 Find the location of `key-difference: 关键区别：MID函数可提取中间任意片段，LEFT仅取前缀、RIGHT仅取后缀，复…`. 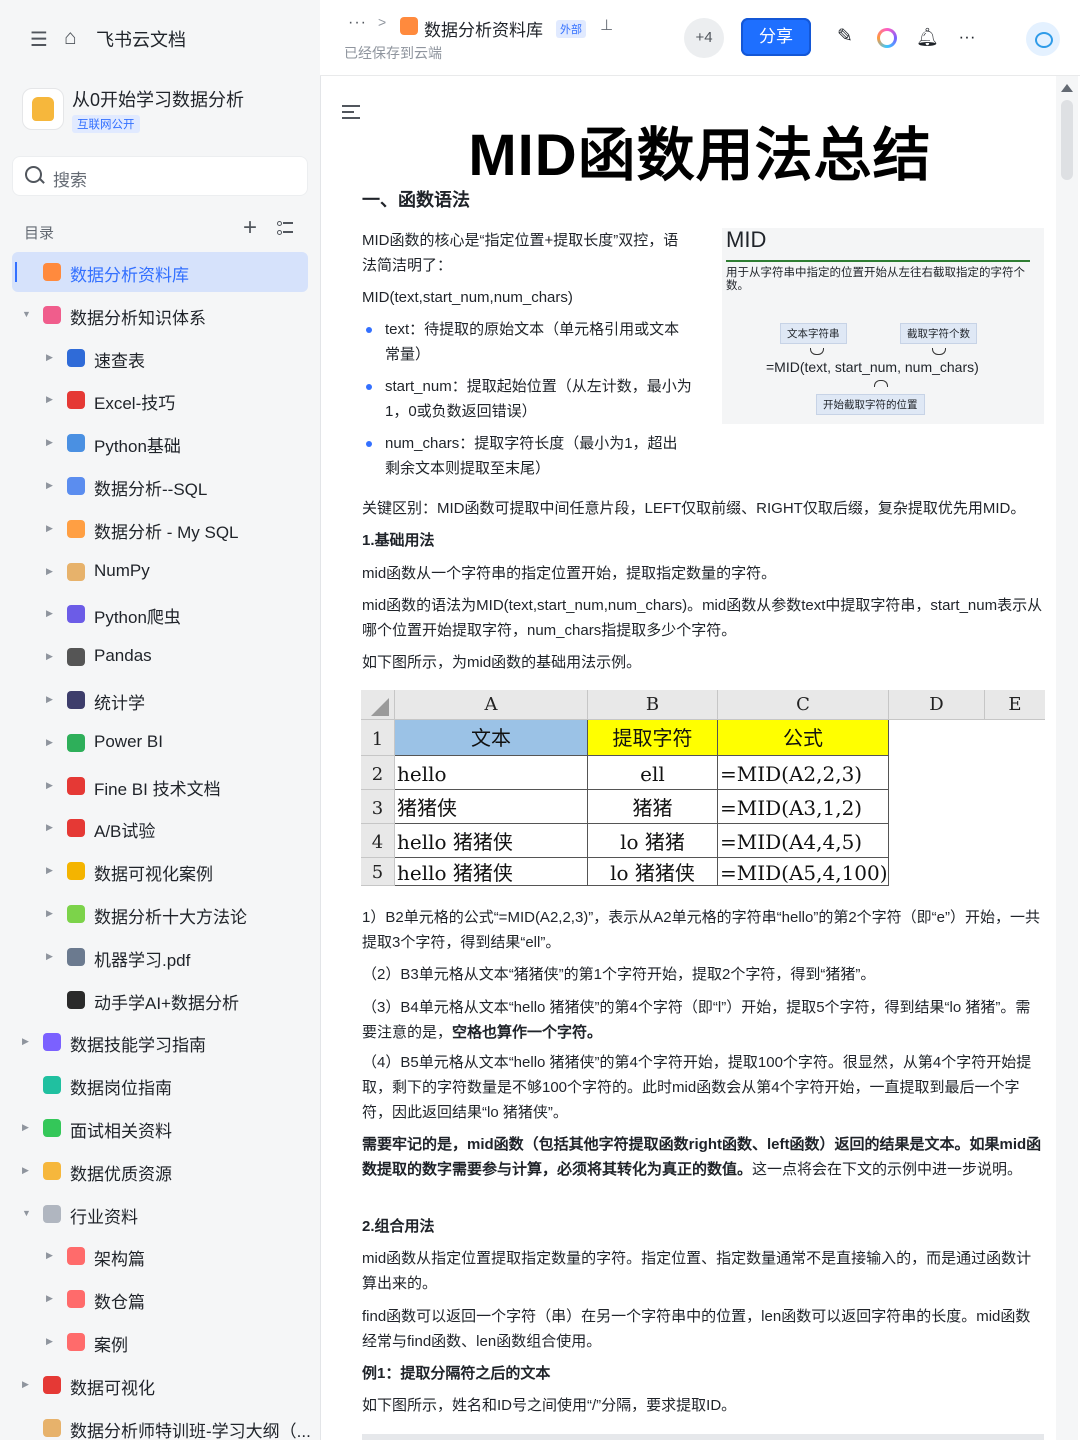

key-difference: 关键区别：MID函数可提取中间任意片段，LEFT仅取前缀、RIGHT仅取后缀，复… is located at coordinates (694, 508).